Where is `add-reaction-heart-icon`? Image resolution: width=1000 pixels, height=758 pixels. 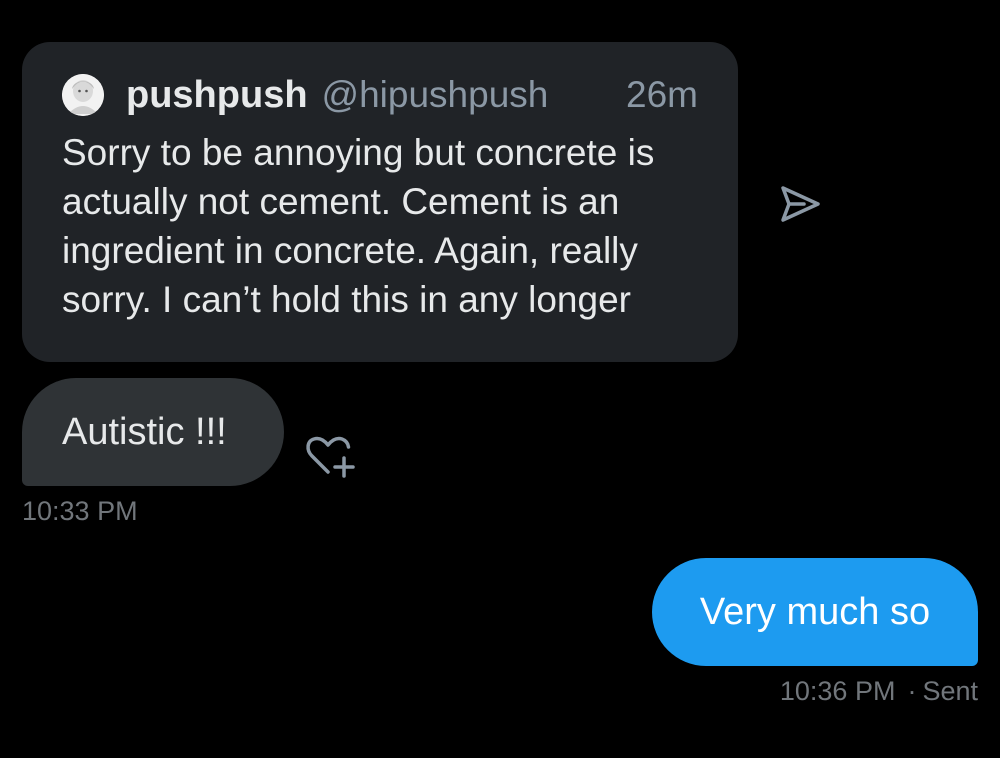
add-reaction-heart-icon is located at coordinates (330, 457).